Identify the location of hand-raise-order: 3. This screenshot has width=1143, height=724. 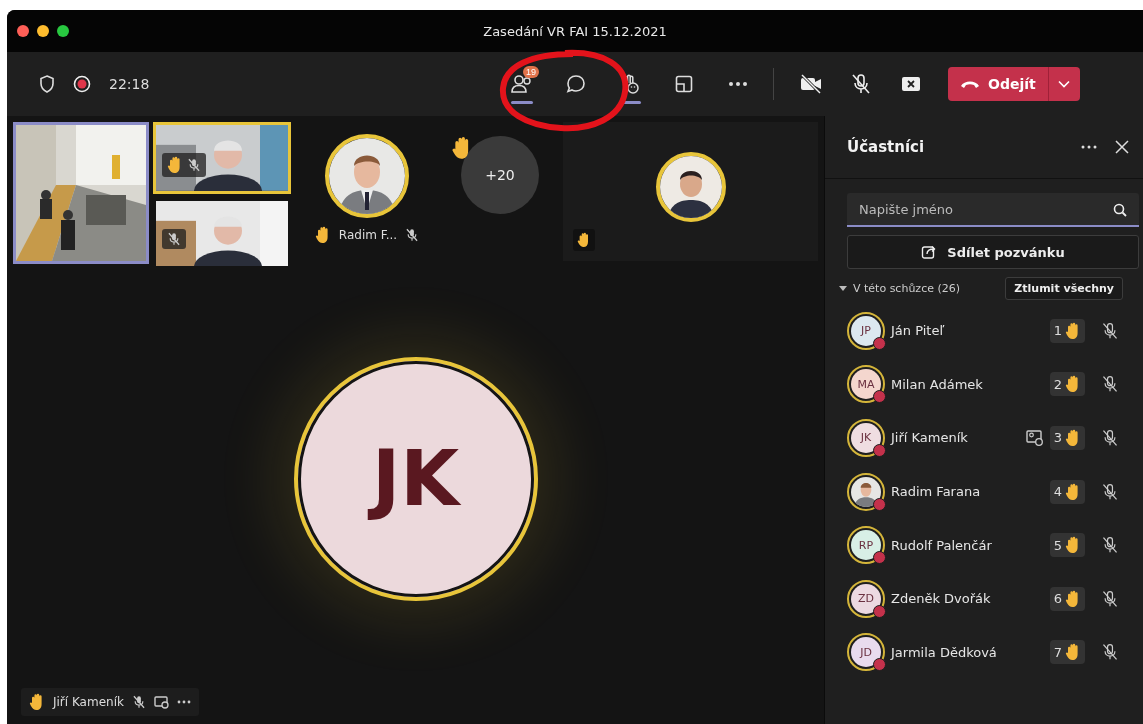
(1057, 438).